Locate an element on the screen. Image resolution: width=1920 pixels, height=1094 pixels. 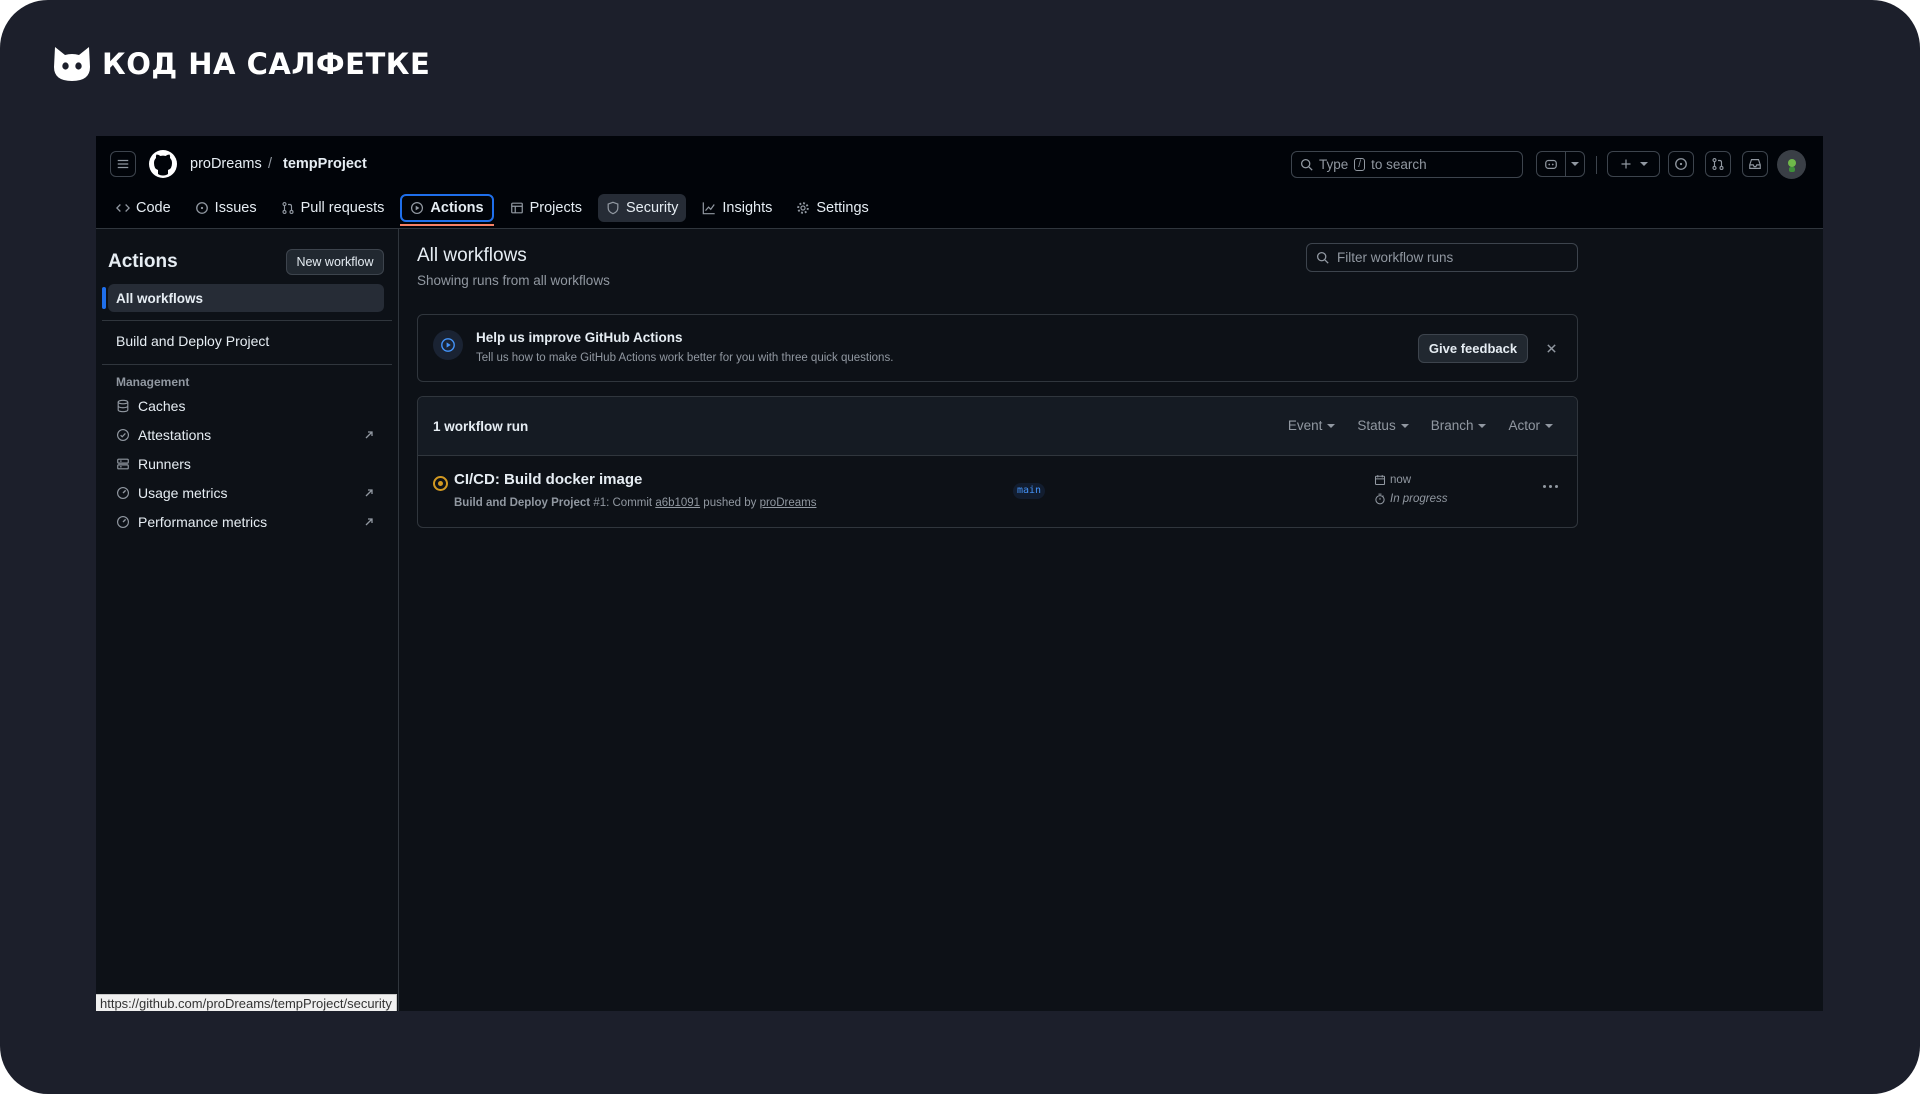
sidebar-item-label: Usage metrics is located at coordinates (183, 493).